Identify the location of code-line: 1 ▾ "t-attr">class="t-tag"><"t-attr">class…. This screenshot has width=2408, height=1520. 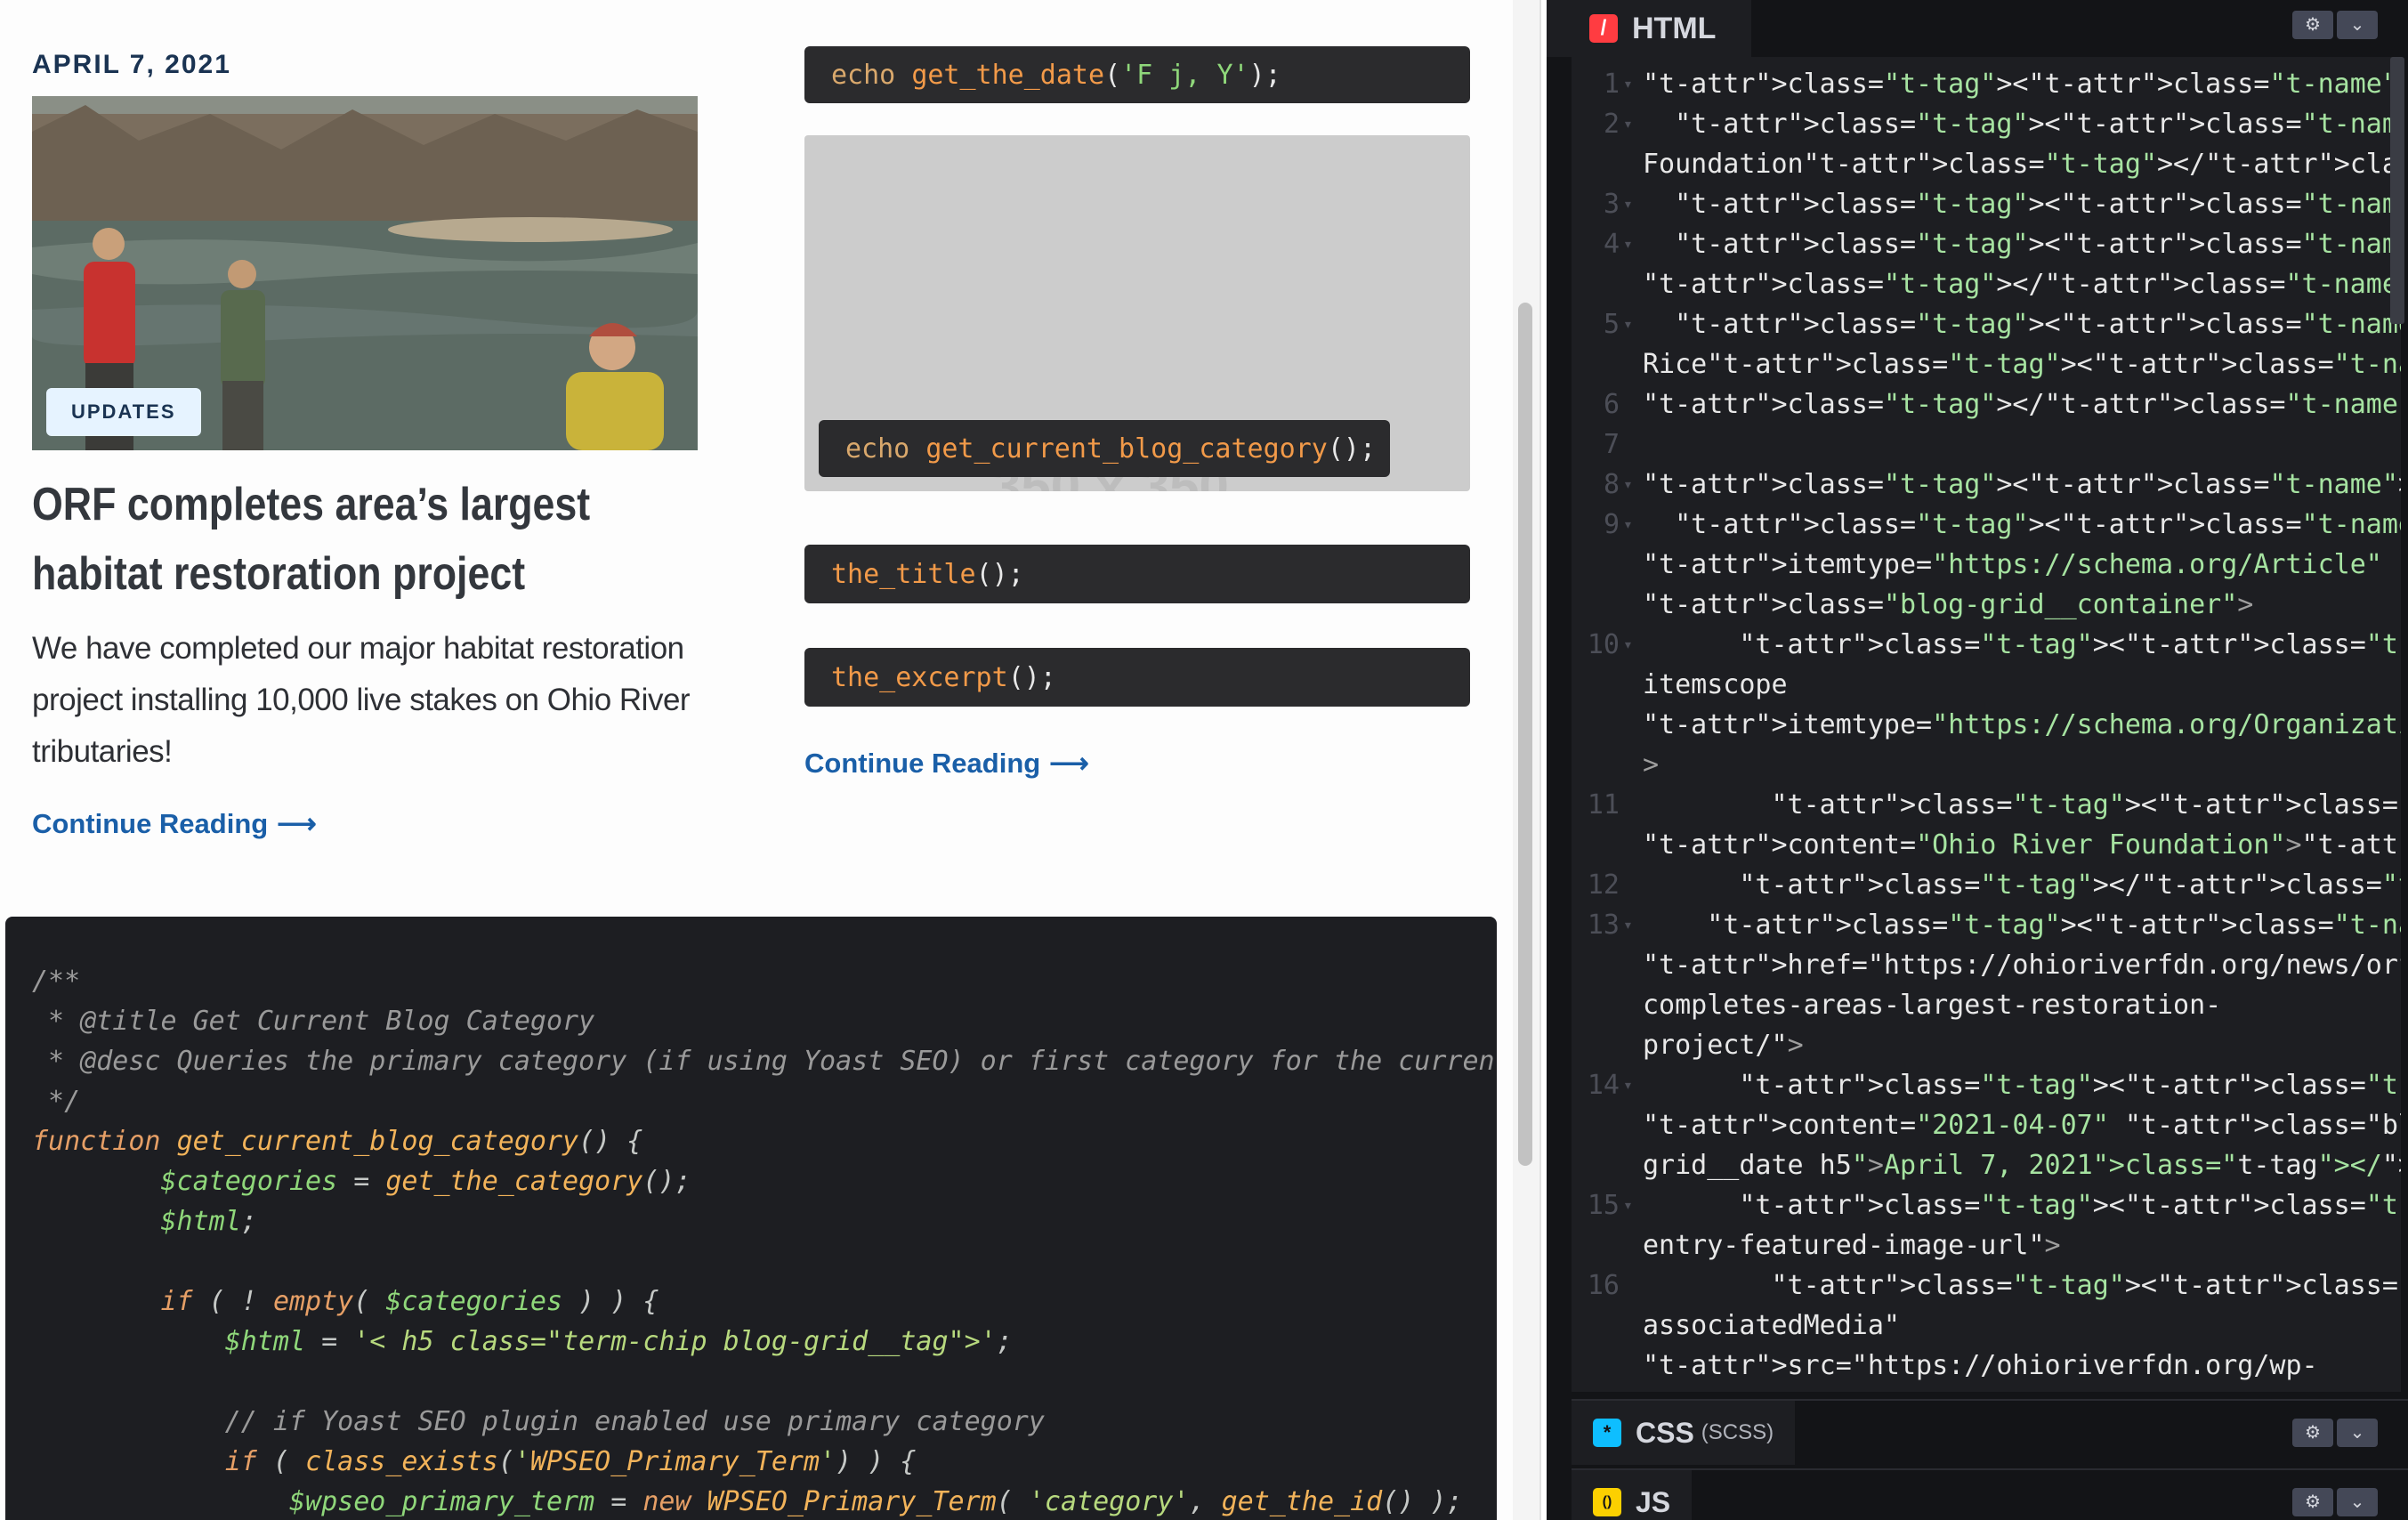
(1986, 84).